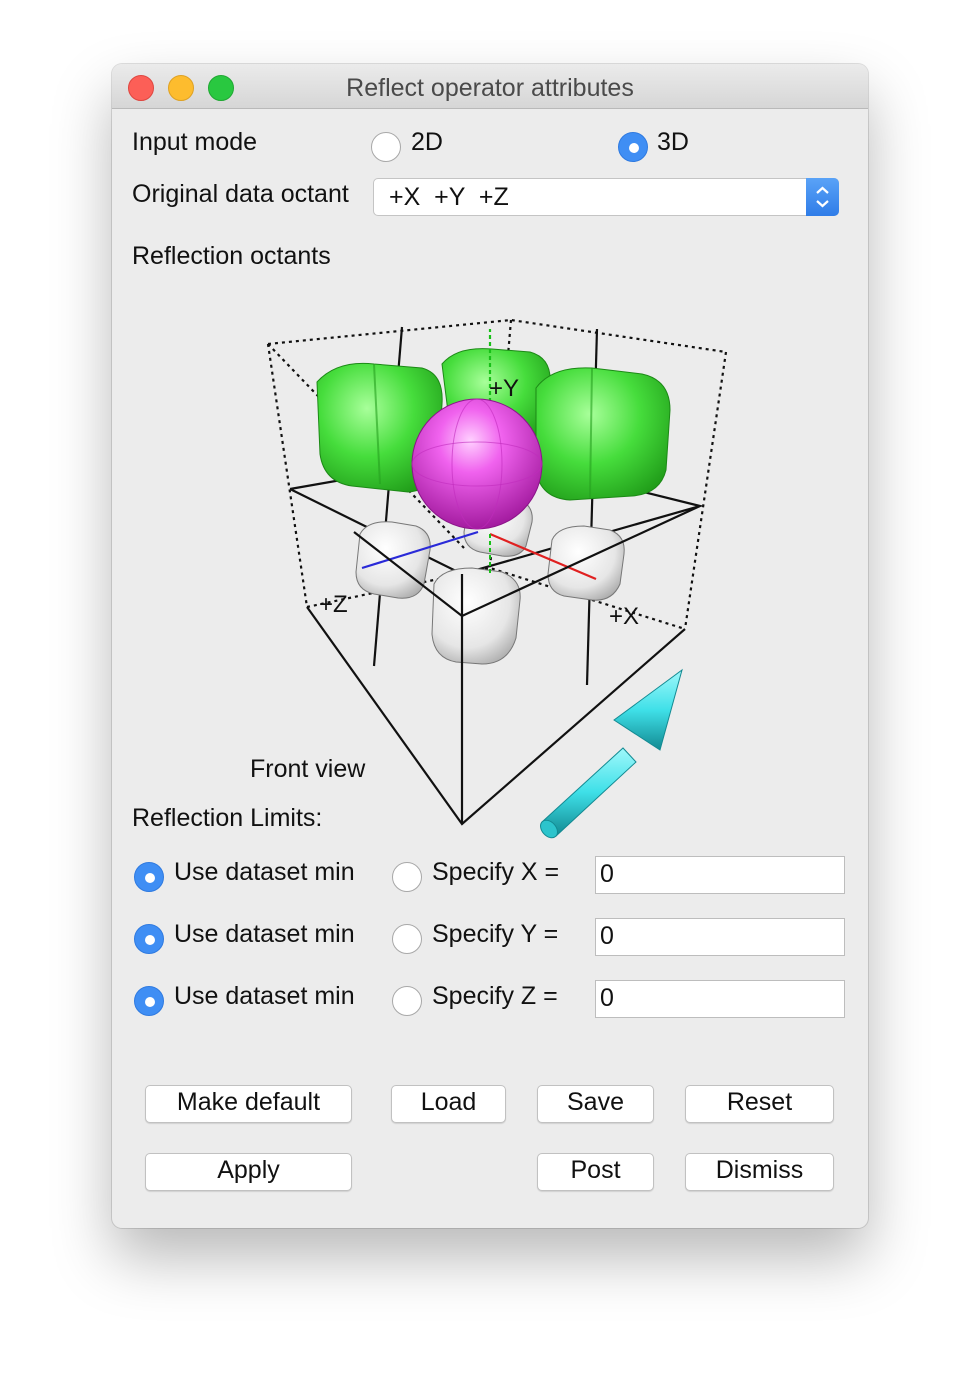 Image resolution: width=980 pixels, height=1388 pixels. What do you see at coordinates (476, 616) in the screenshot?
I see `white-cube-front` at bounding box center [476, 616].